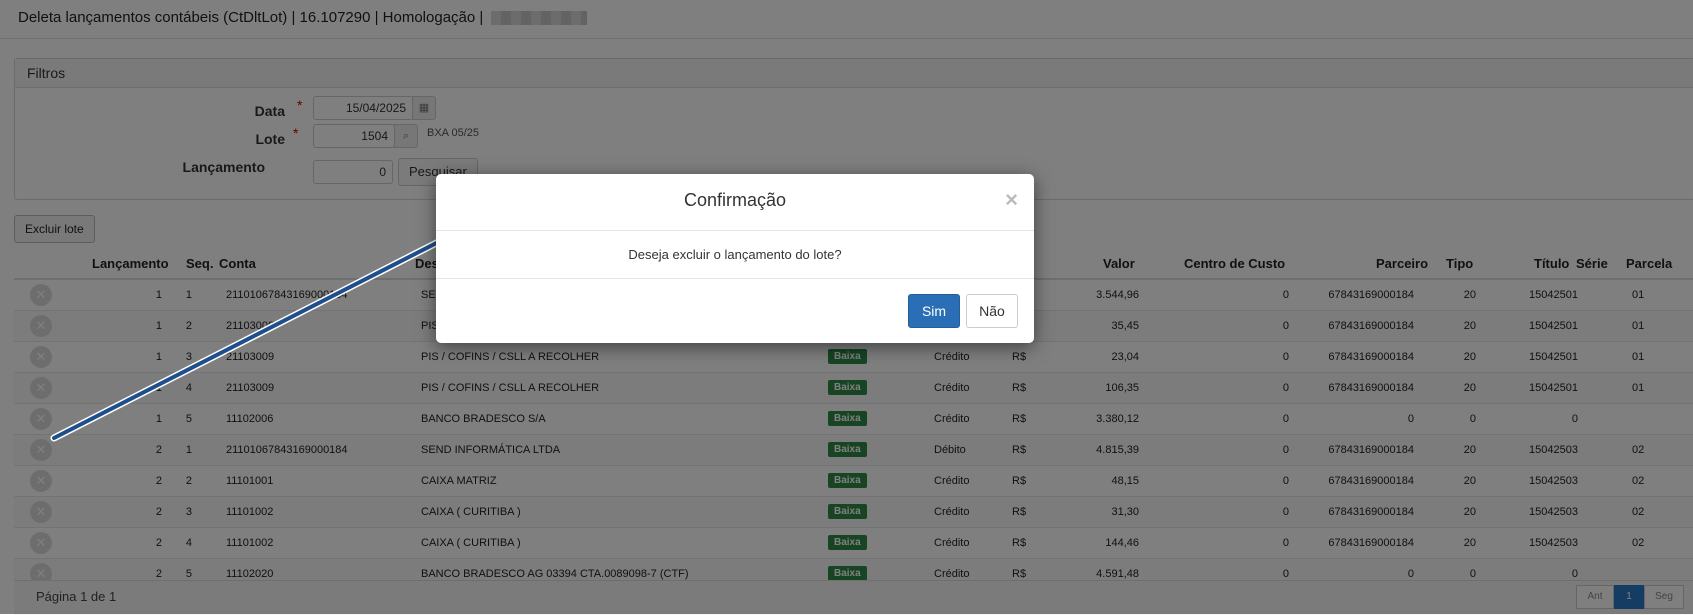 The height and width of the screenshot is (615, 1693). What do you see at coordinates (1011, 200) in the screenshot?
I see `close-icon: ×` at bounding box center [1011, 200].